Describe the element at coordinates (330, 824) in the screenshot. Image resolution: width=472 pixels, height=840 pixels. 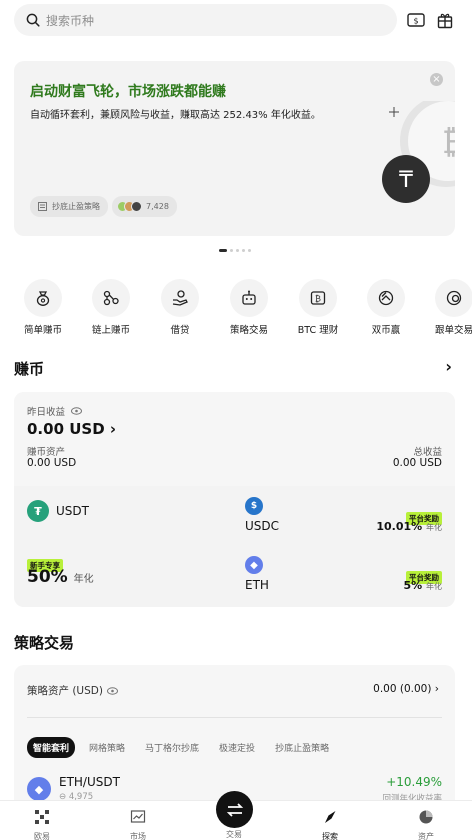
I see `nav-explore: 探索` at that location.